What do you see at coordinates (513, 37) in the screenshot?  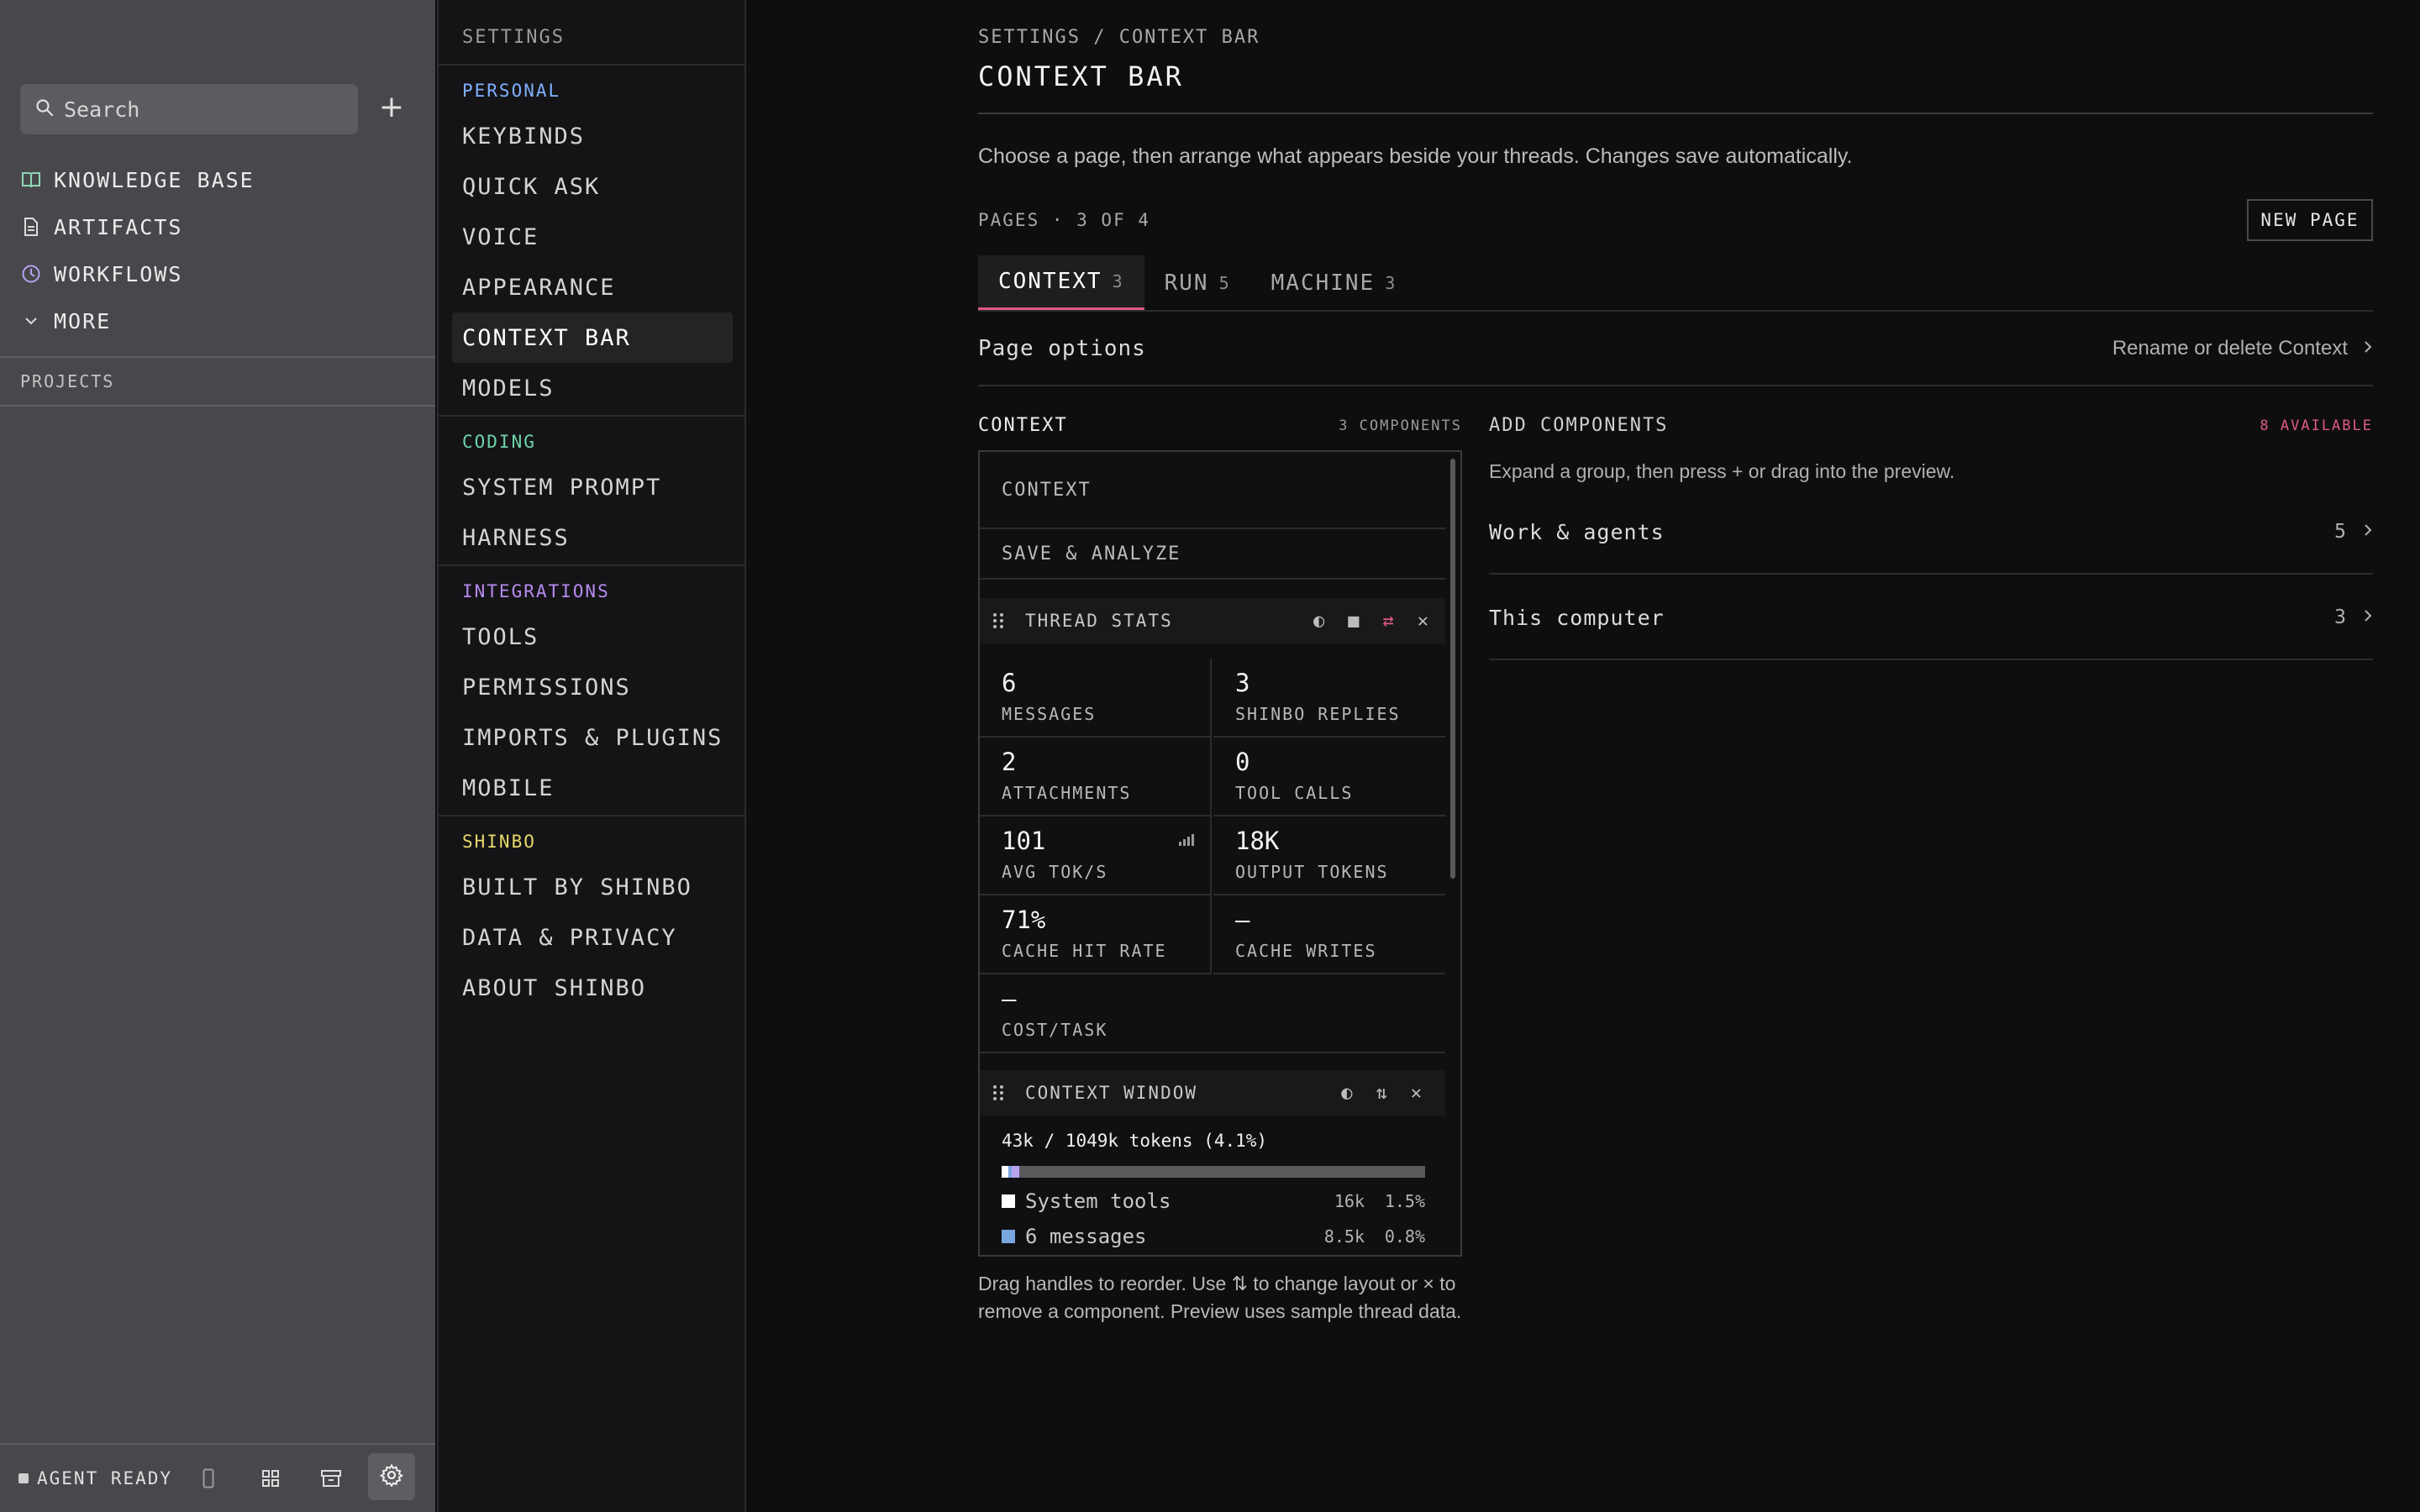 I see `settings-nav-title: SETTINGS` at bounding box center [513, 37].